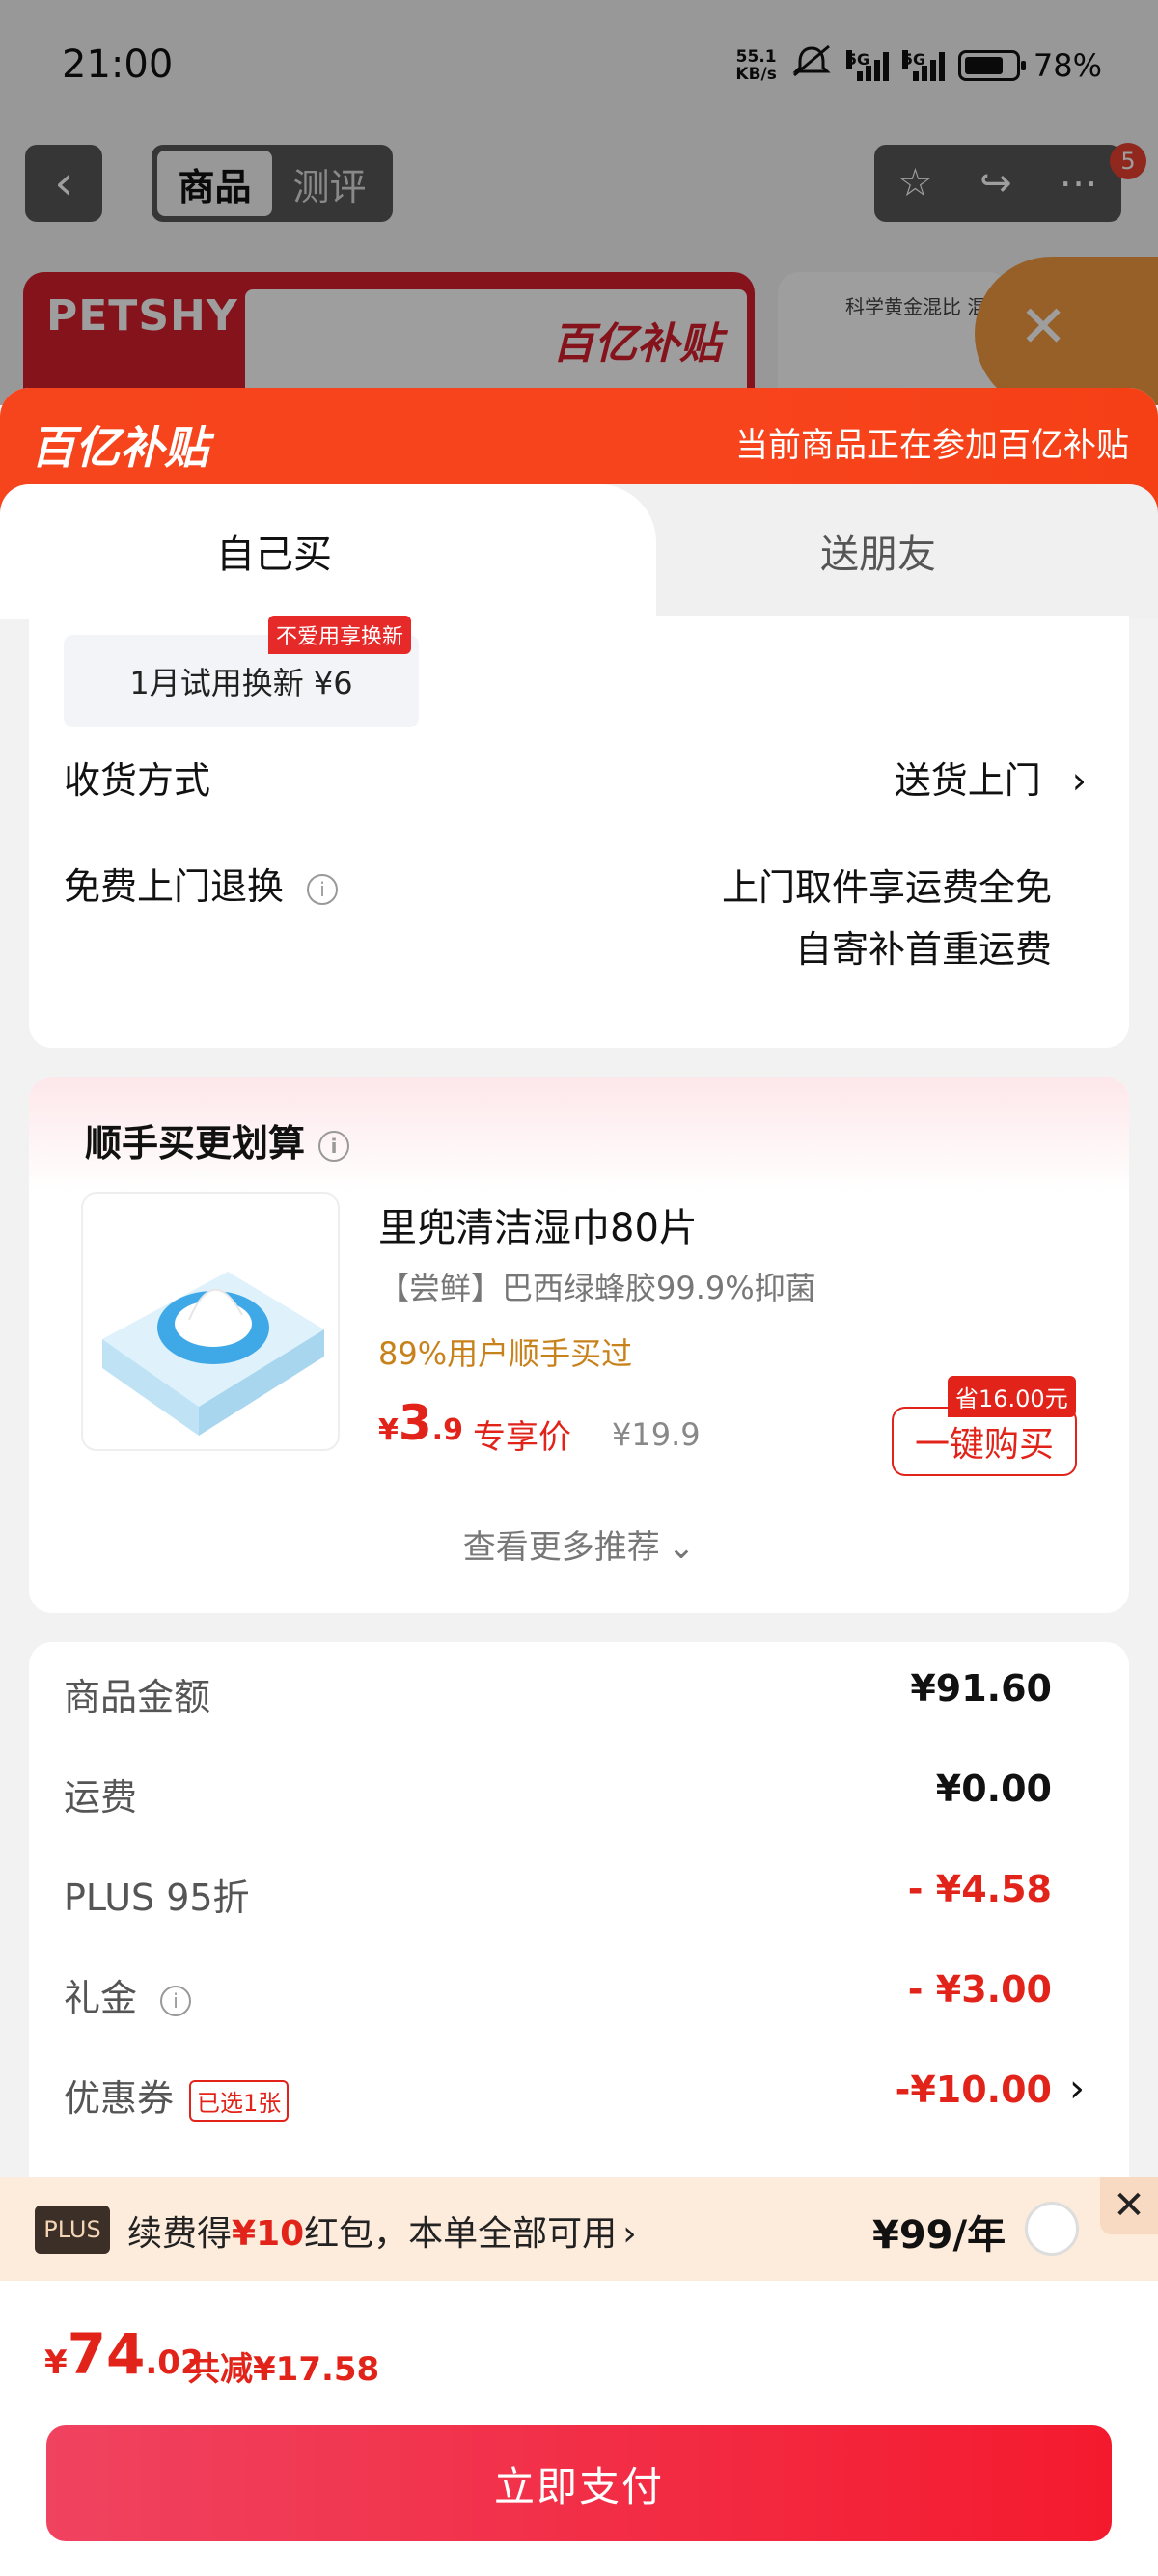  What do you see at coordinates (210, 1321) in the screenshot?
I see `product-image` at bounding box center [210, 1321].